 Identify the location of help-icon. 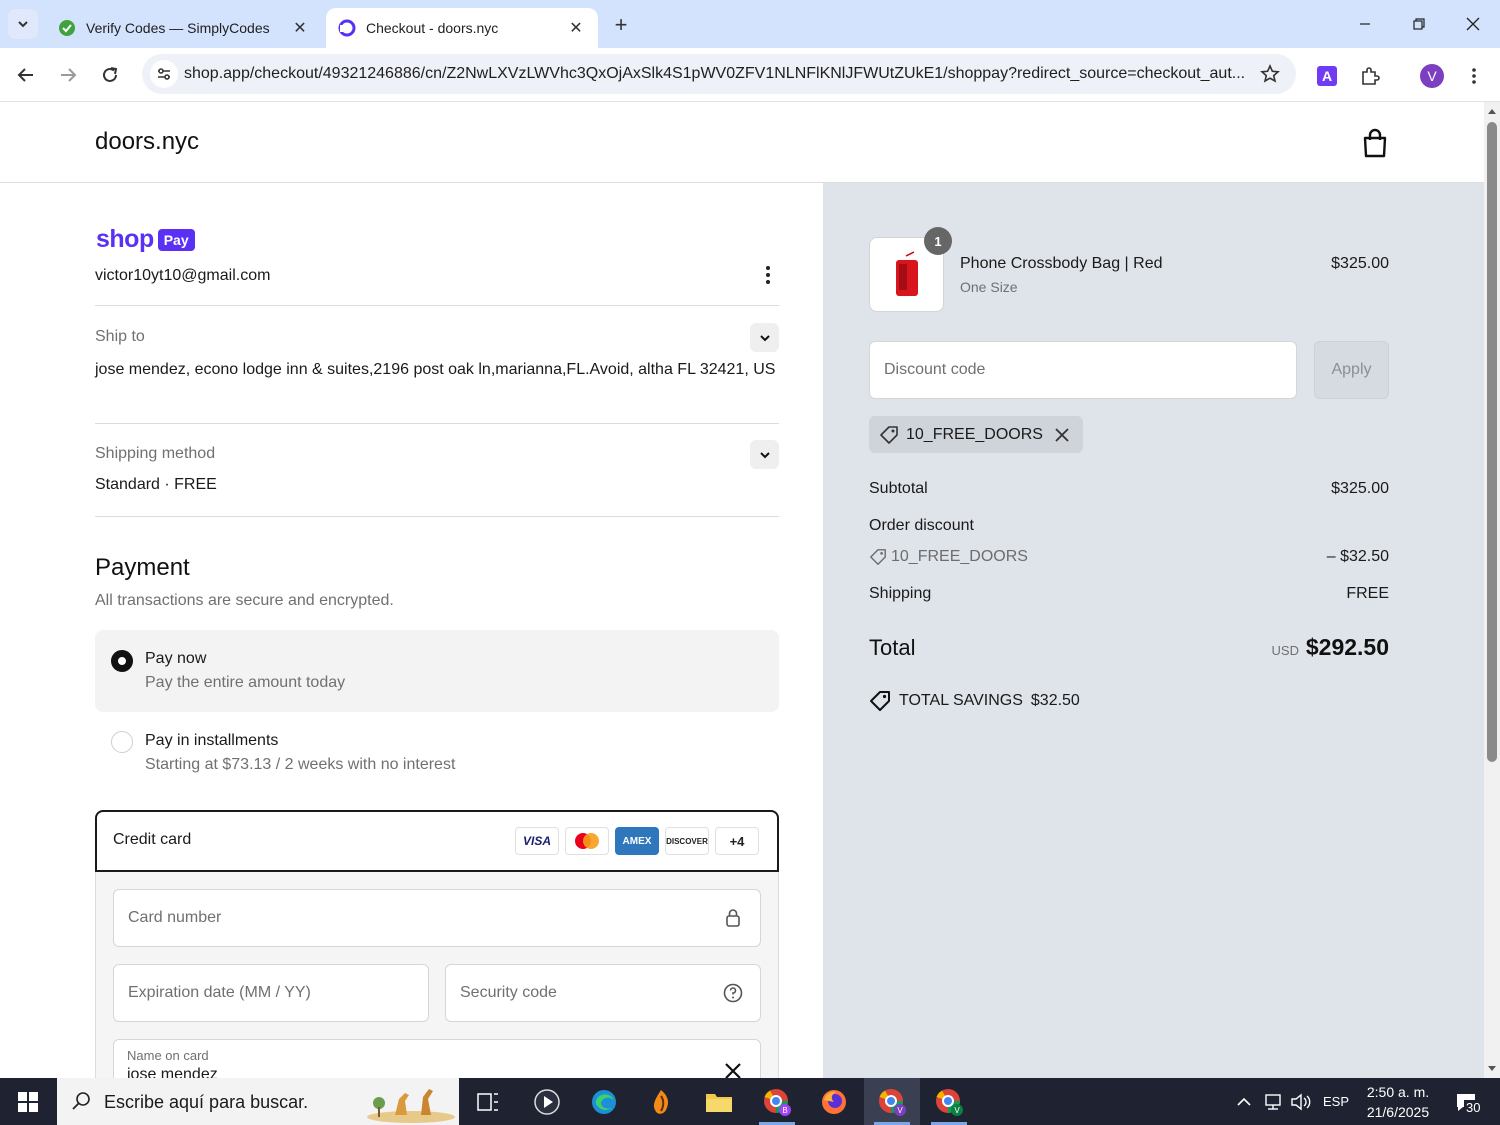
(733, 993).